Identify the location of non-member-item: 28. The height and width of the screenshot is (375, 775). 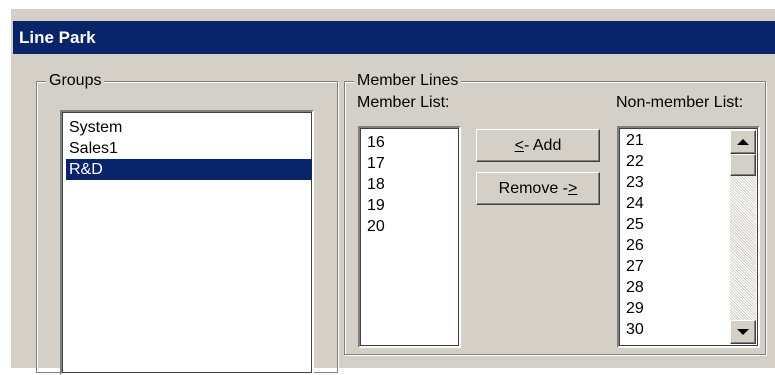
(676, 287).